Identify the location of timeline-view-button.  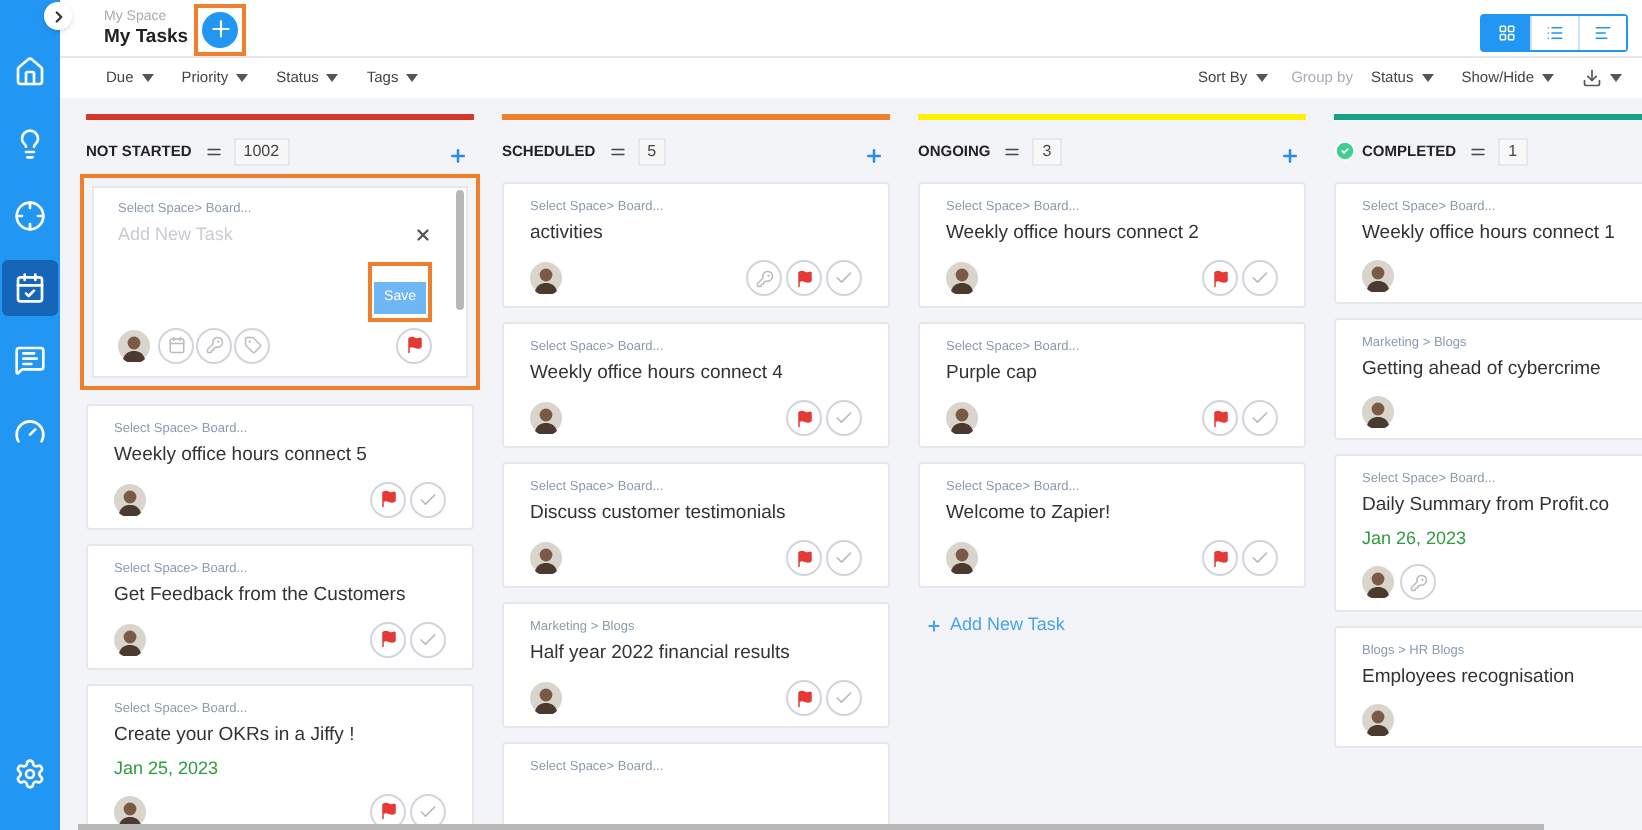
(1602, 32).